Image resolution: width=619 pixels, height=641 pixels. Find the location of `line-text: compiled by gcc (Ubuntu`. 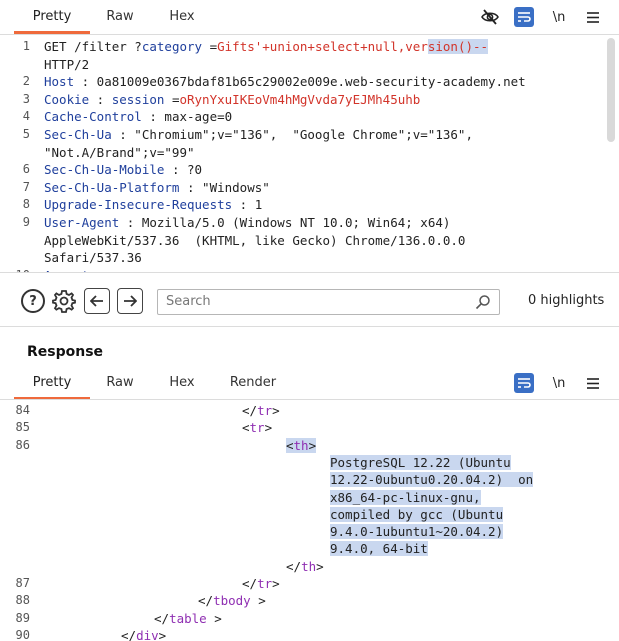

line-text: compiled by gcc (Ubuntu is located at coordinates (417, 514).